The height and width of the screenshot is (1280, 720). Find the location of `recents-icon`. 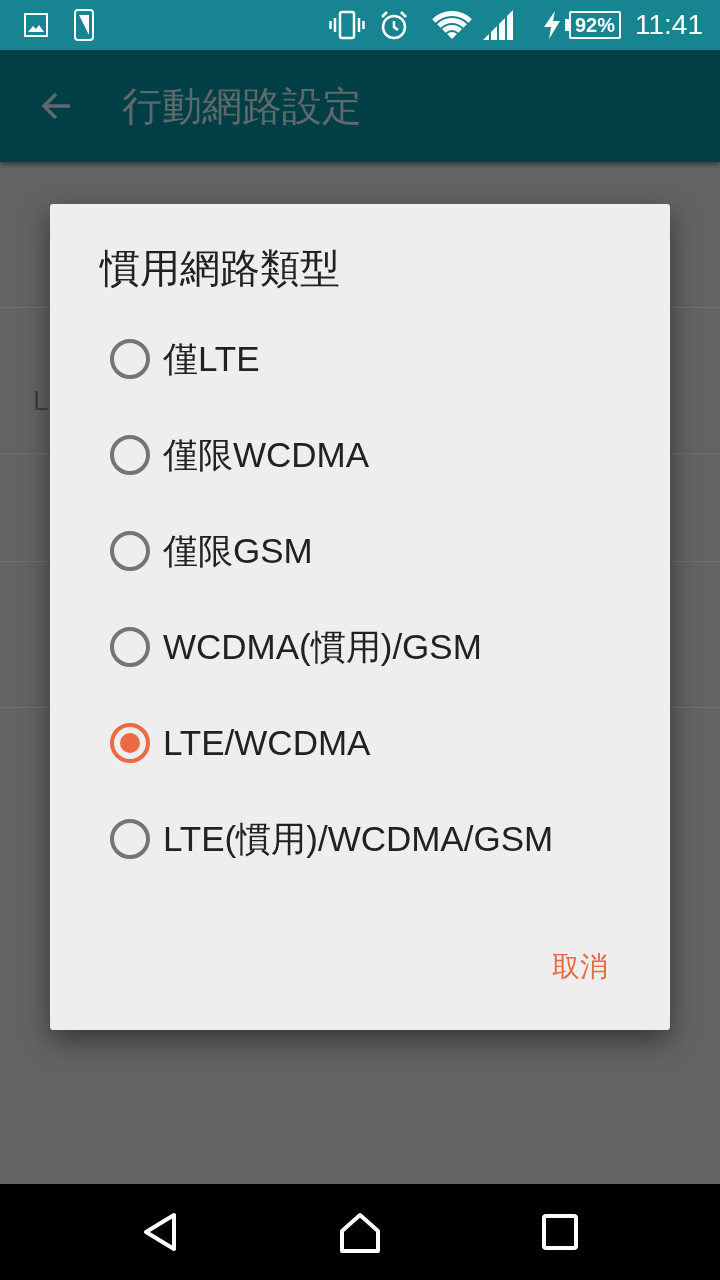

recents-icon is located at coordinates (560, 1232).